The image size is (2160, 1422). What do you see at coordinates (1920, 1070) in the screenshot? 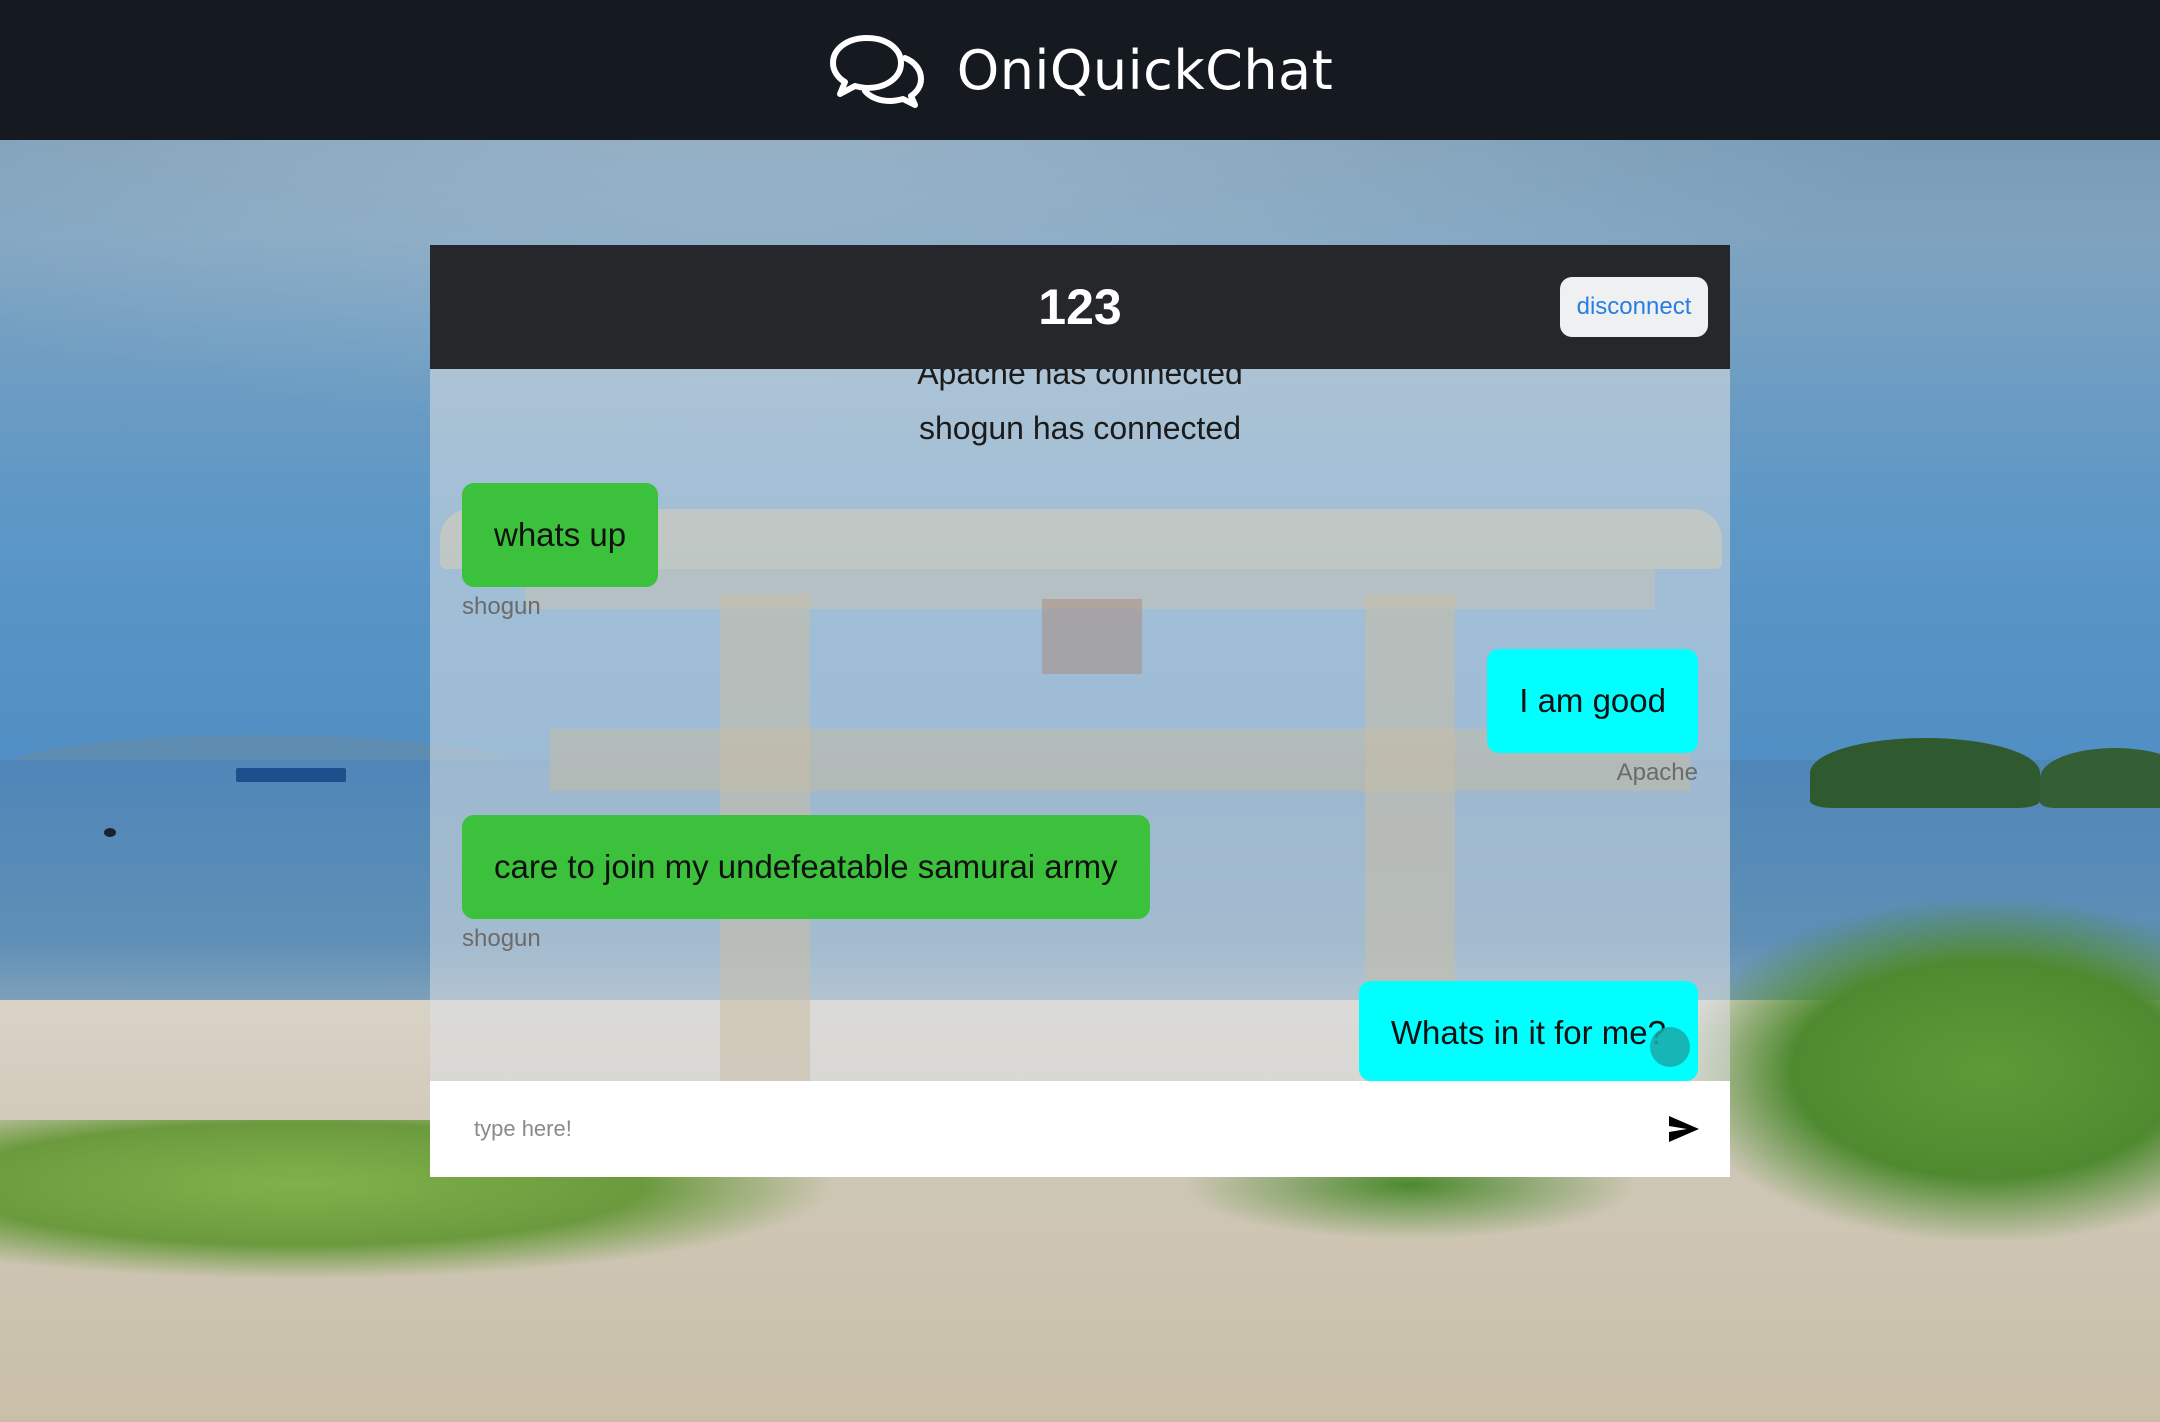
I see `grass` at bounding box center [1920, 1070].